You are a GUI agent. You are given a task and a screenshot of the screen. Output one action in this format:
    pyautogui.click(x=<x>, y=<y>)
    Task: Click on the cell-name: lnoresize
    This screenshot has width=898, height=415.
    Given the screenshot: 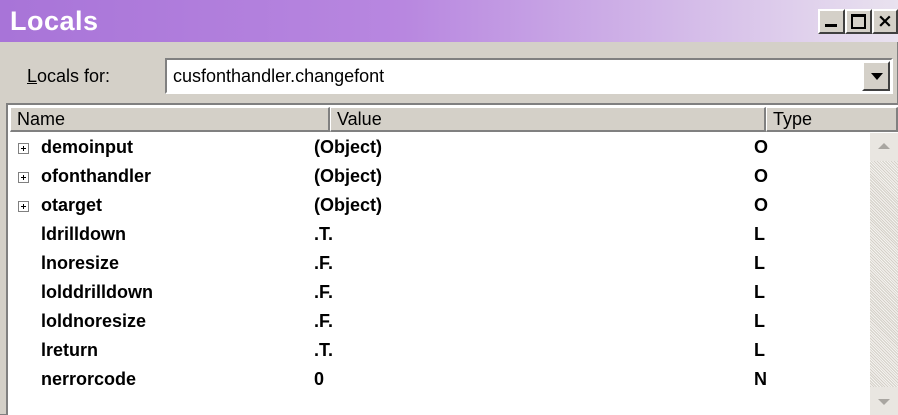 What is the action you would take?
    pyautogui.click(x=80, y=263)
    